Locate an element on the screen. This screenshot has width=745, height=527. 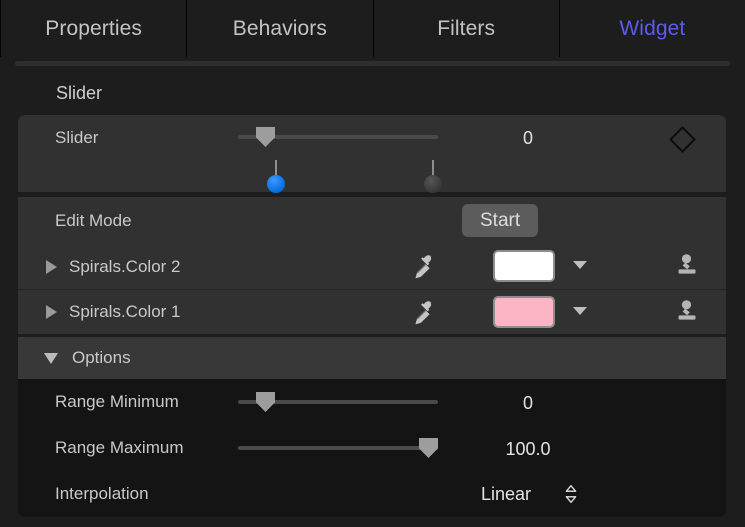
up-down-chevron-icon is located at coordinates (571, 494).